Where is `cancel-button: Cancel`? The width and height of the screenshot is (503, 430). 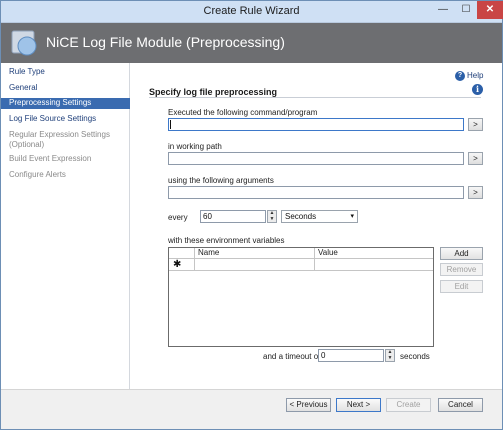 cancel-button: Cancel is located at coordinates (460, 405).